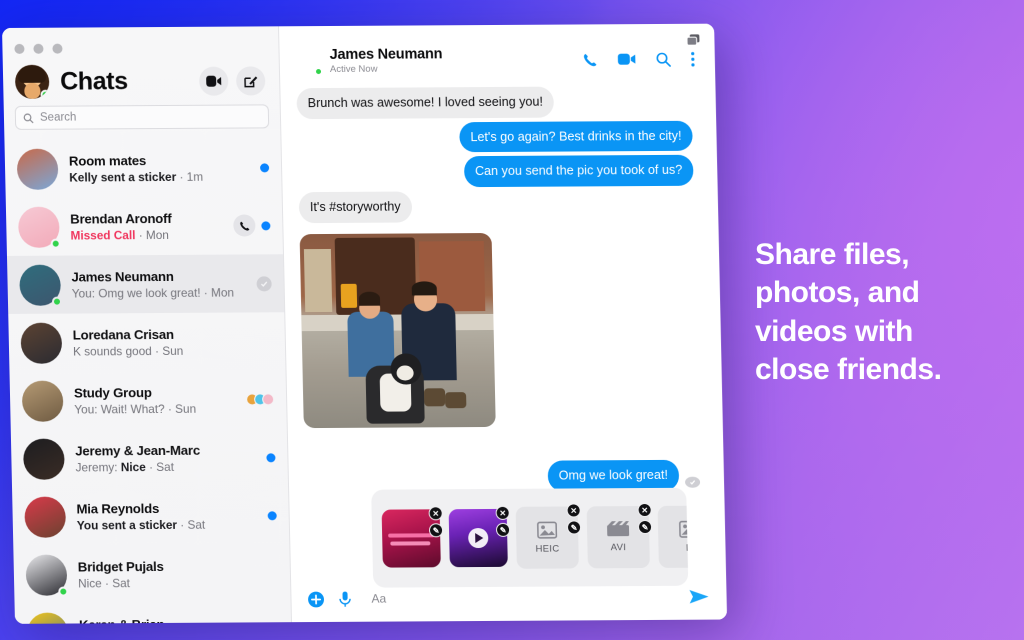 The image size is (1024, 640). What do you see at coordinates (125, 467) in the screenshot?
I see `chat-item-preview: Jeremy: Nice · Sat` at bounding box center [125, 467].